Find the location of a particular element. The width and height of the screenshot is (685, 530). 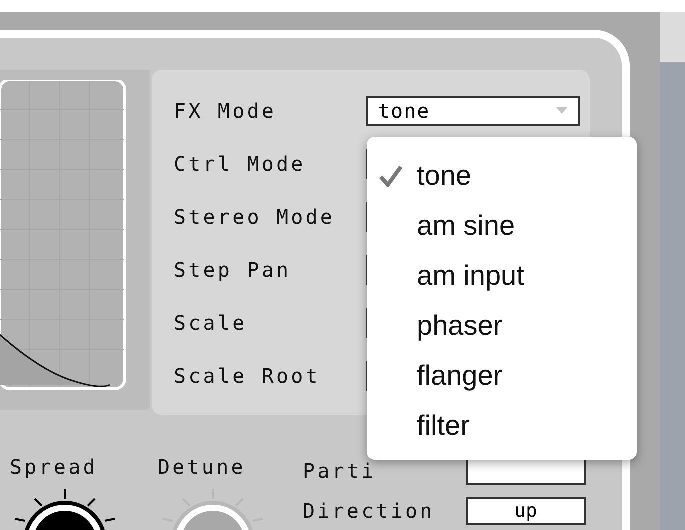

setting-label: Scale Root is located at coordinates (248, 376).